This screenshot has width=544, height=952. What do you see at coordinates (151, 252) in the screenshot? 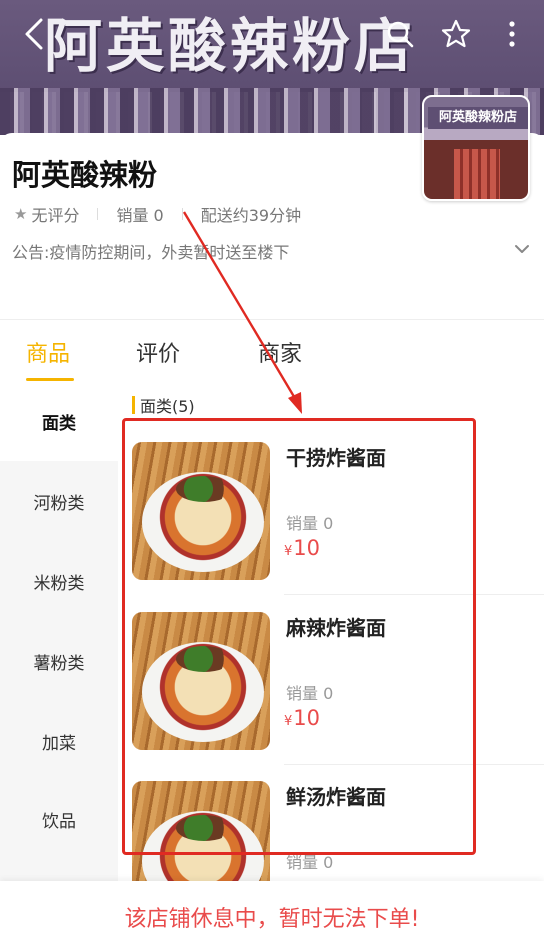
I see `store-notice: 公告:疫情防控期间，外卖暂时送至楼下` at bounding box center [151, 252].